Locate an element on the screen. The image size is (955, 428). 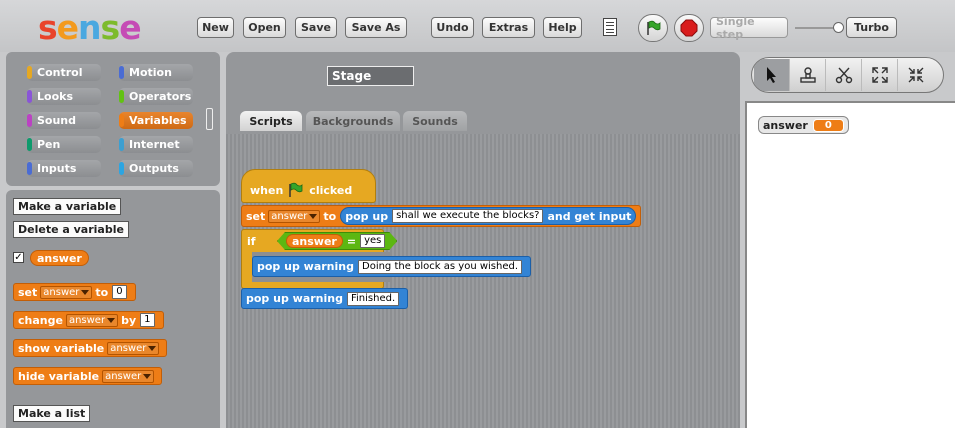
make-variable-button: Make a variable is located at coordinates (67, 206).